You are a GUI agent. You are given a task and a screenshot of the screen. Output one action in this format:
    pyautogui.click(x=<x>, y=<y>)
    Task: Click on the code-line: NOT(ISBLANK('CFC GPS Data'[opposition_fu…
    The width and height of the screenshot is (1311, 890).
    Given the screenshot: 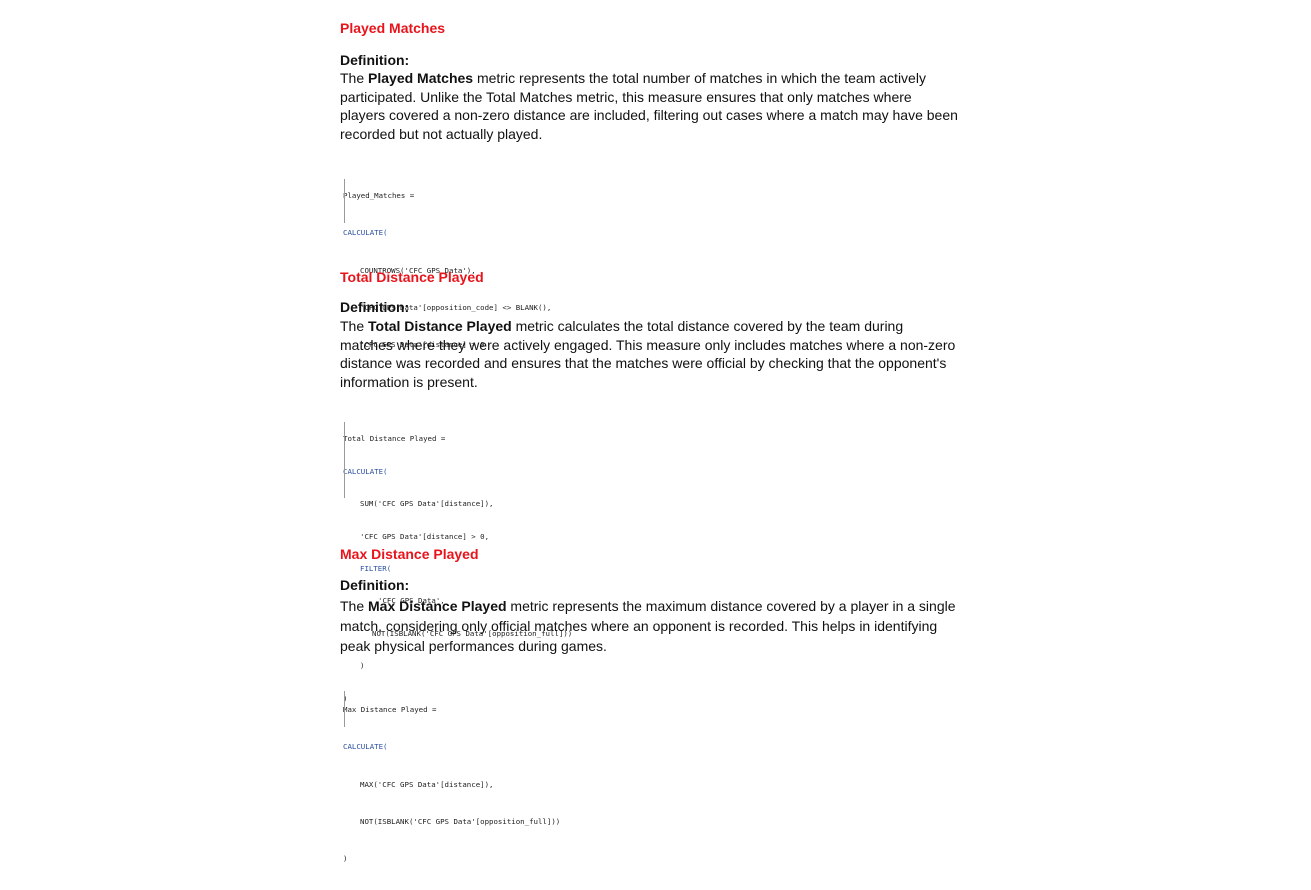 What is the action you would take?
    pyautogui.click(x=460, y=821)
    